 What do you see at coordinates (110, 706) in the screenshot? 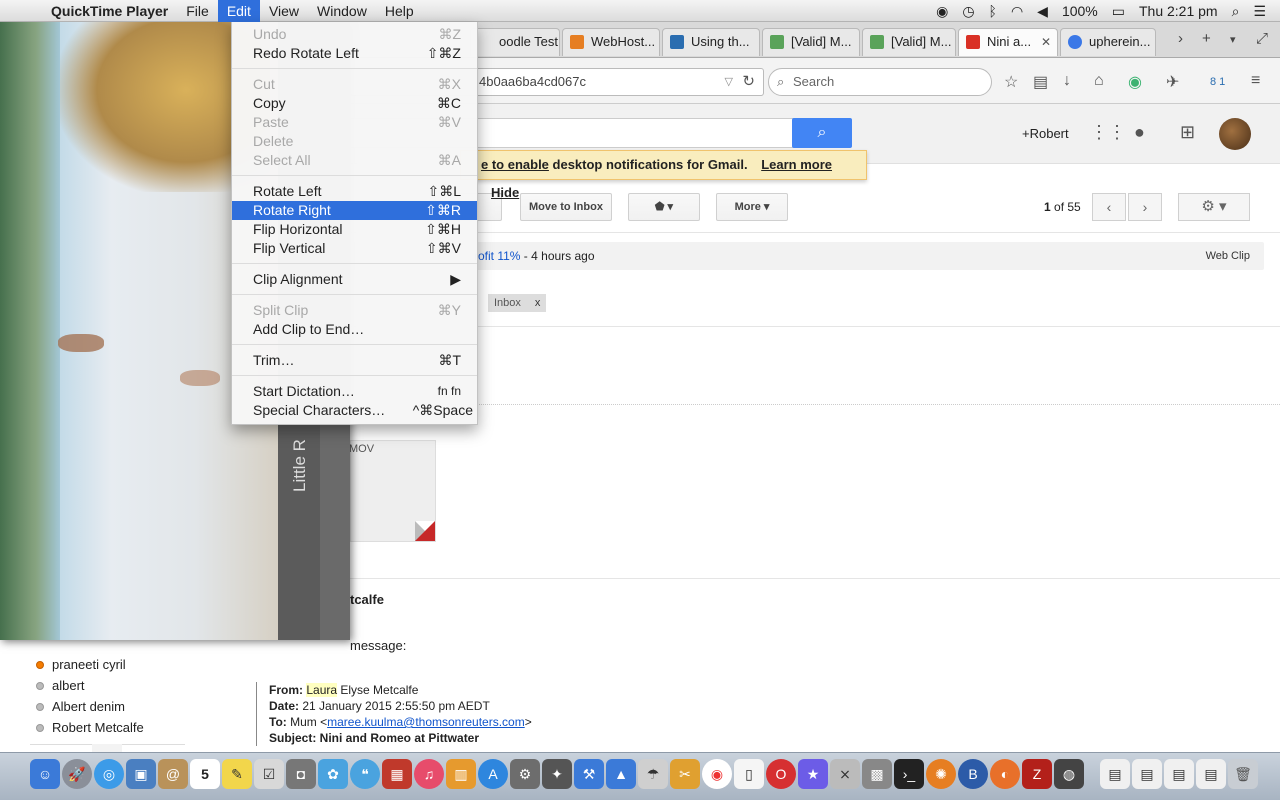
I see `contact-item: Albert denim` at bounding box center [110, 706].